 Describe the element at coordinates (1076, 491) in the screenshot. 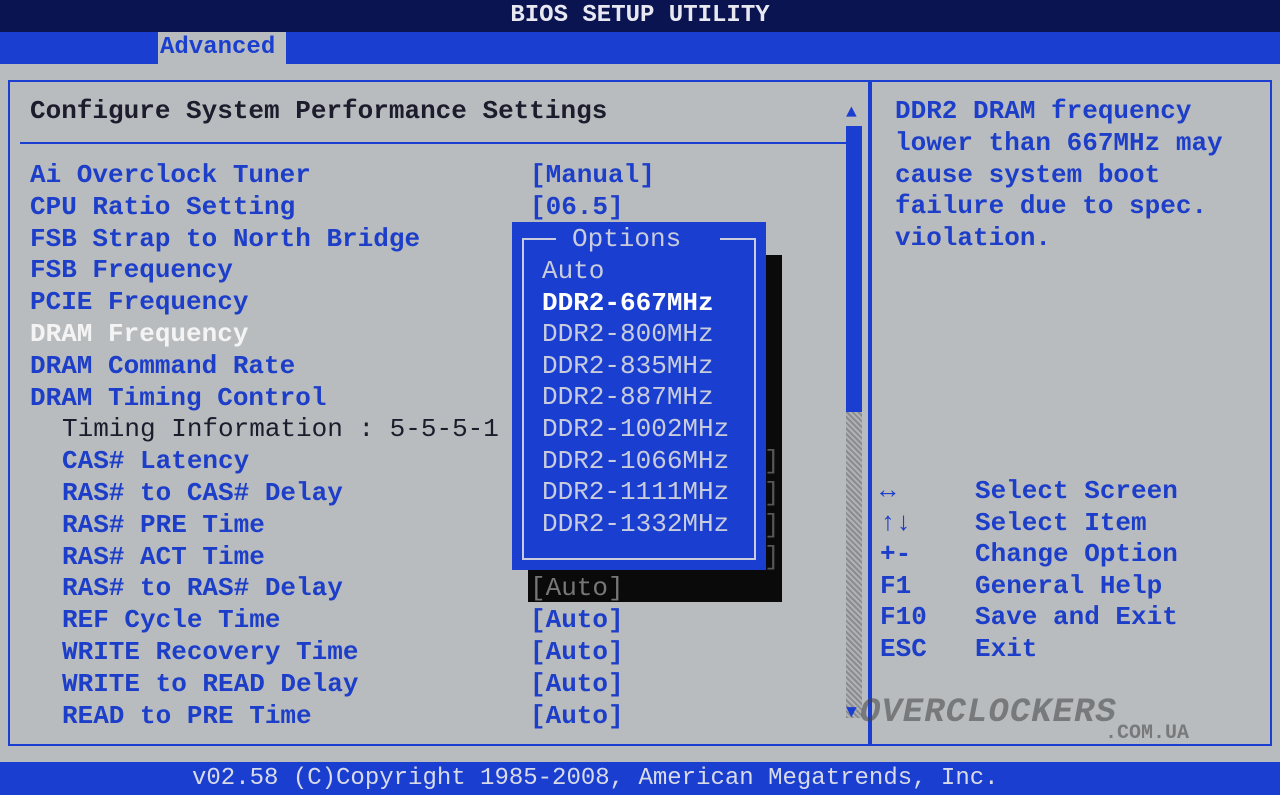

I see `key-action: Select Screen` at that location.